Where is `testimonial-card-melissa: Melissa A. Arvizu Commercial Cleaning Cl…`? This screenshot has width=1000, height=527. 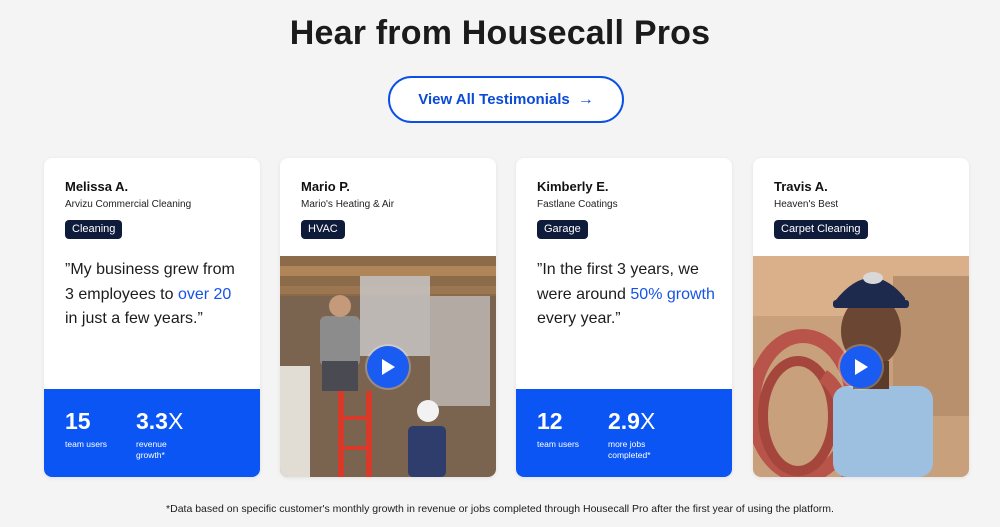 testimonial-card-melissa: Melissa A. Arvizu Commercial Cleaning Cl… is located at coordinates (152, 317).